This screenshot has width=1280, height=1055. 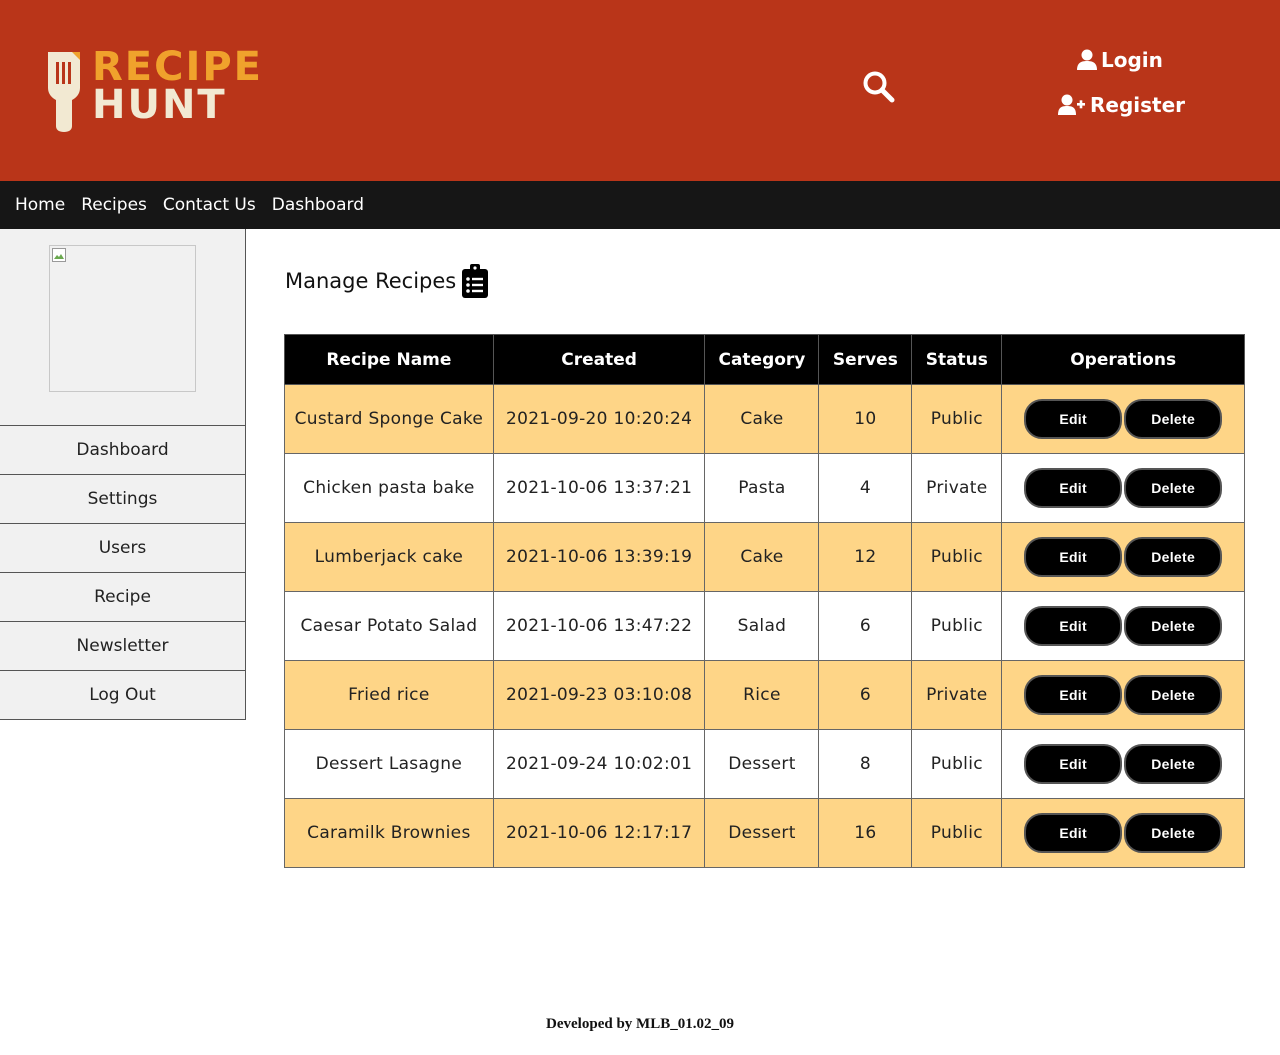 I want to click on cell-recipe-name: Fried rice, so click(x=389, y=695).